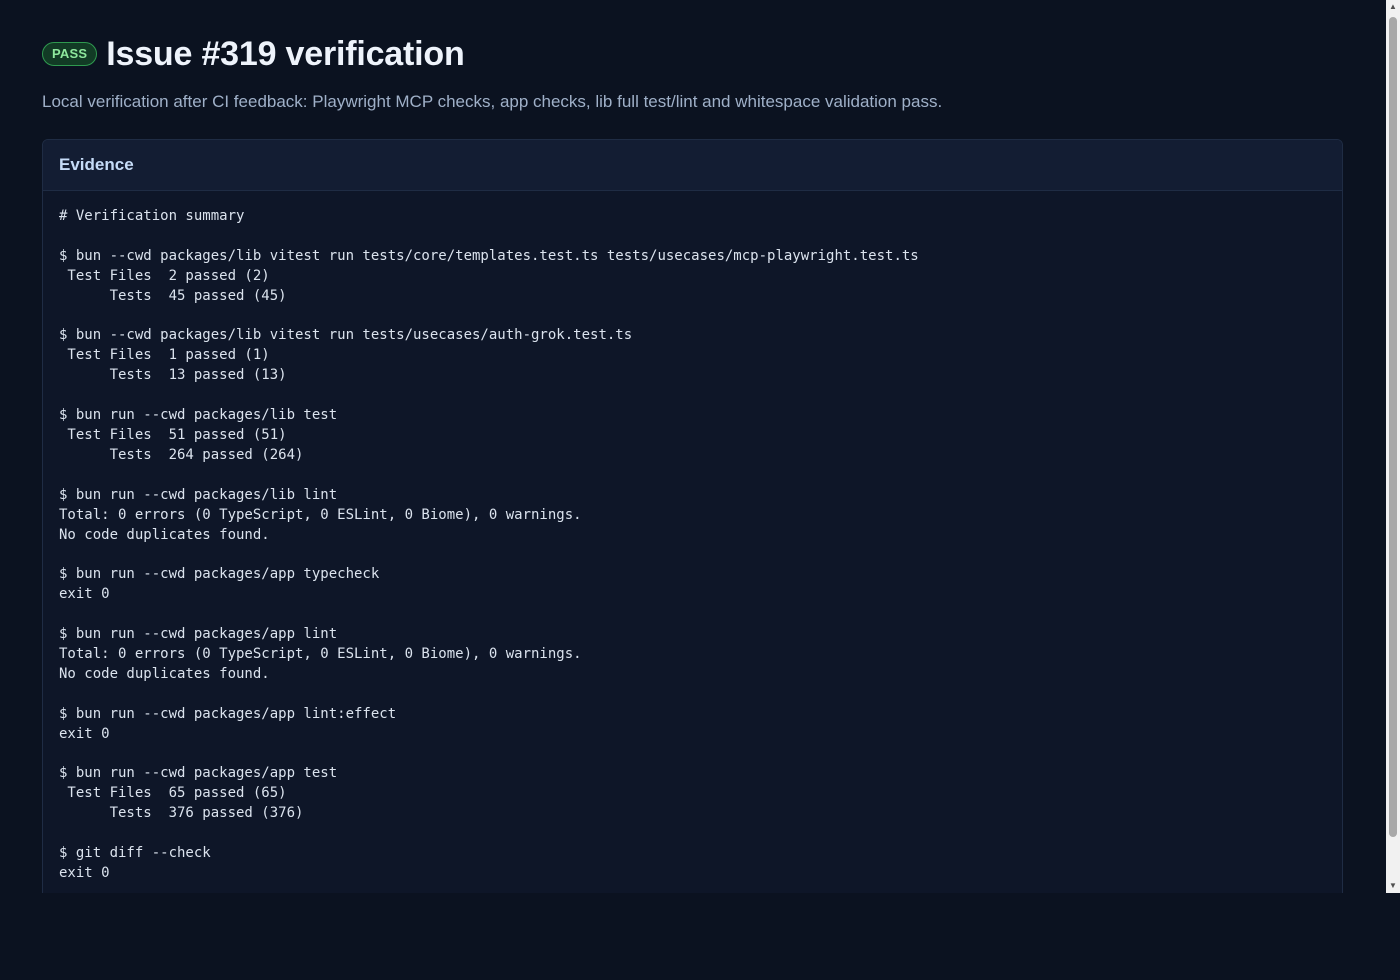 This screenshot has height=980, width=1400. Describe the element at coordinates (164, 275) in the screenshot. I see `log-line: Test Files 2 passed (2)` at that location.